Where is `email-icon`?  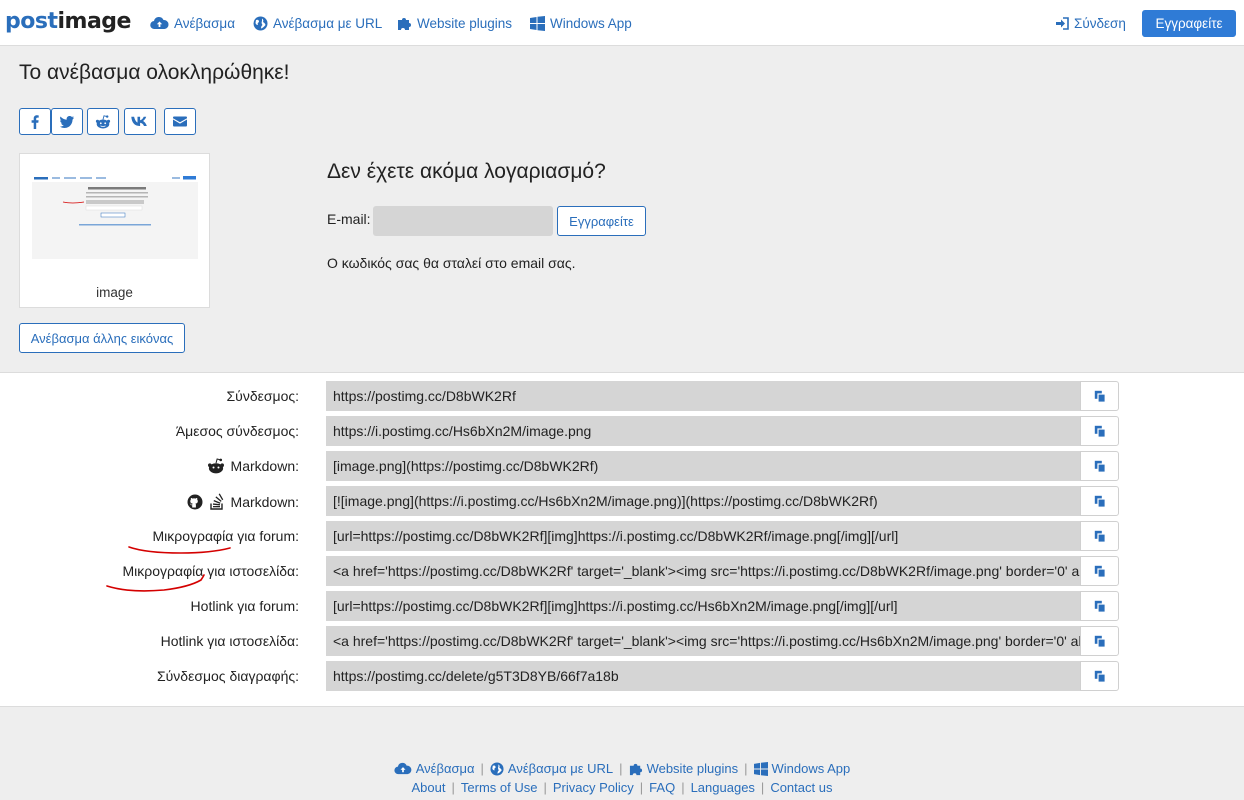
email-icon is located at coordinates (180, 121).